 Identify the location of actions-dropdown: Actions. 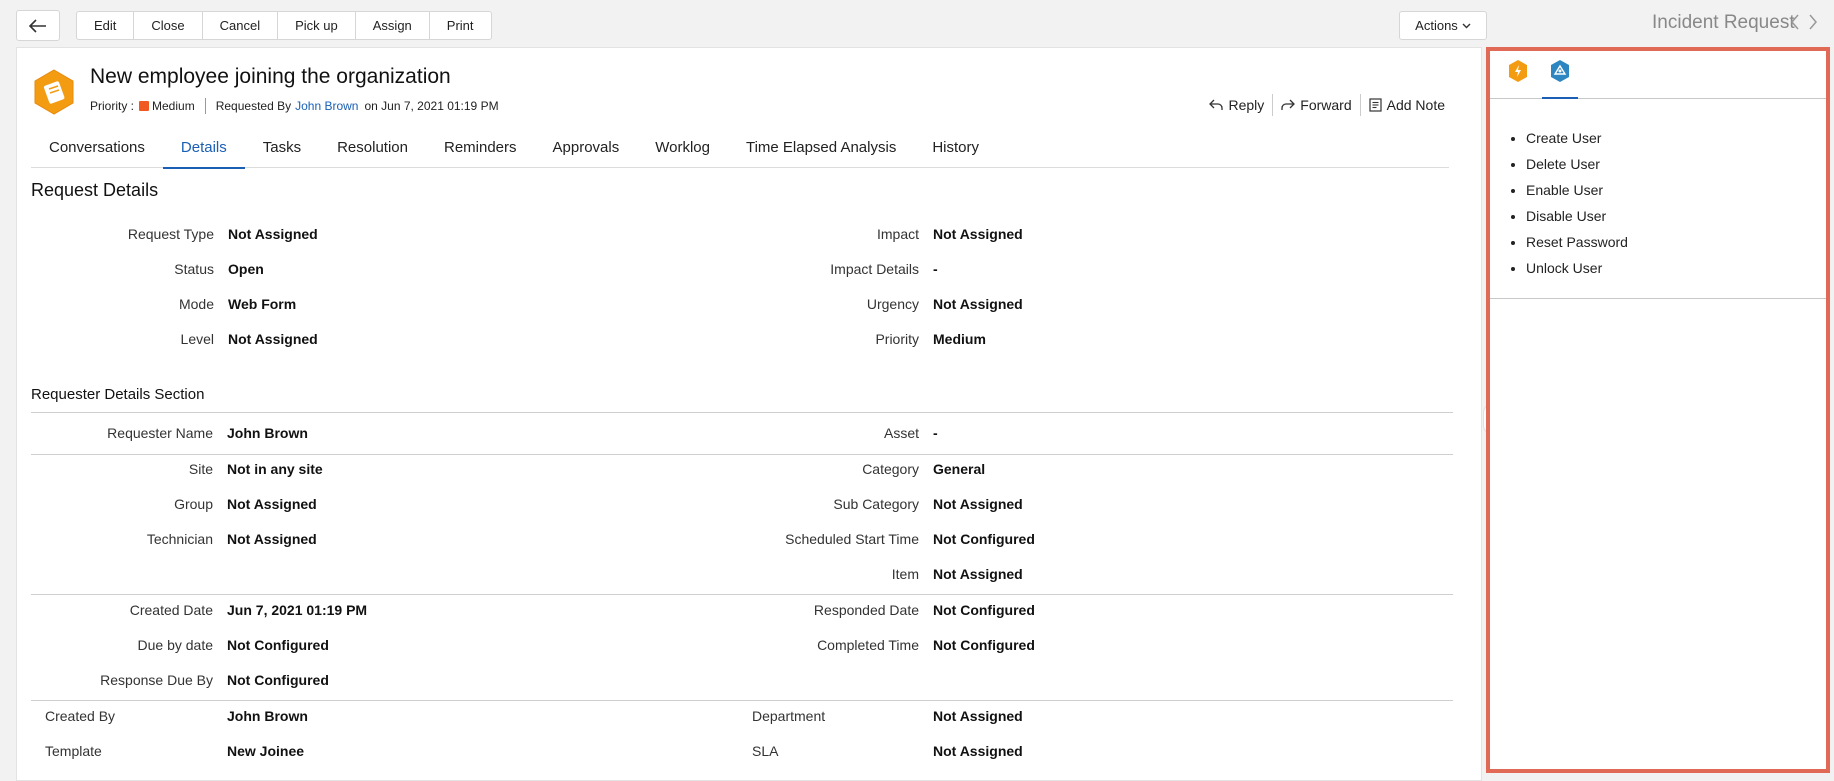
(1443, 25).